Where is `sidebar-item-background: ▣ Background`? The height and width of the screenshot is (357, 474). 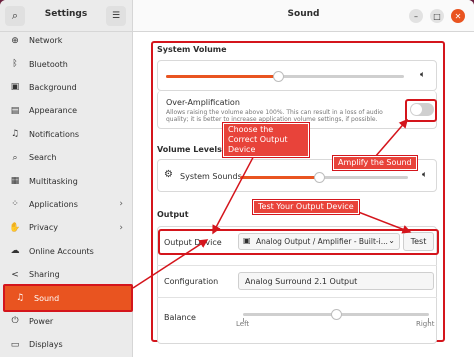 sidebar-item-background: ▣ Background is located at coordinates (66, 87).